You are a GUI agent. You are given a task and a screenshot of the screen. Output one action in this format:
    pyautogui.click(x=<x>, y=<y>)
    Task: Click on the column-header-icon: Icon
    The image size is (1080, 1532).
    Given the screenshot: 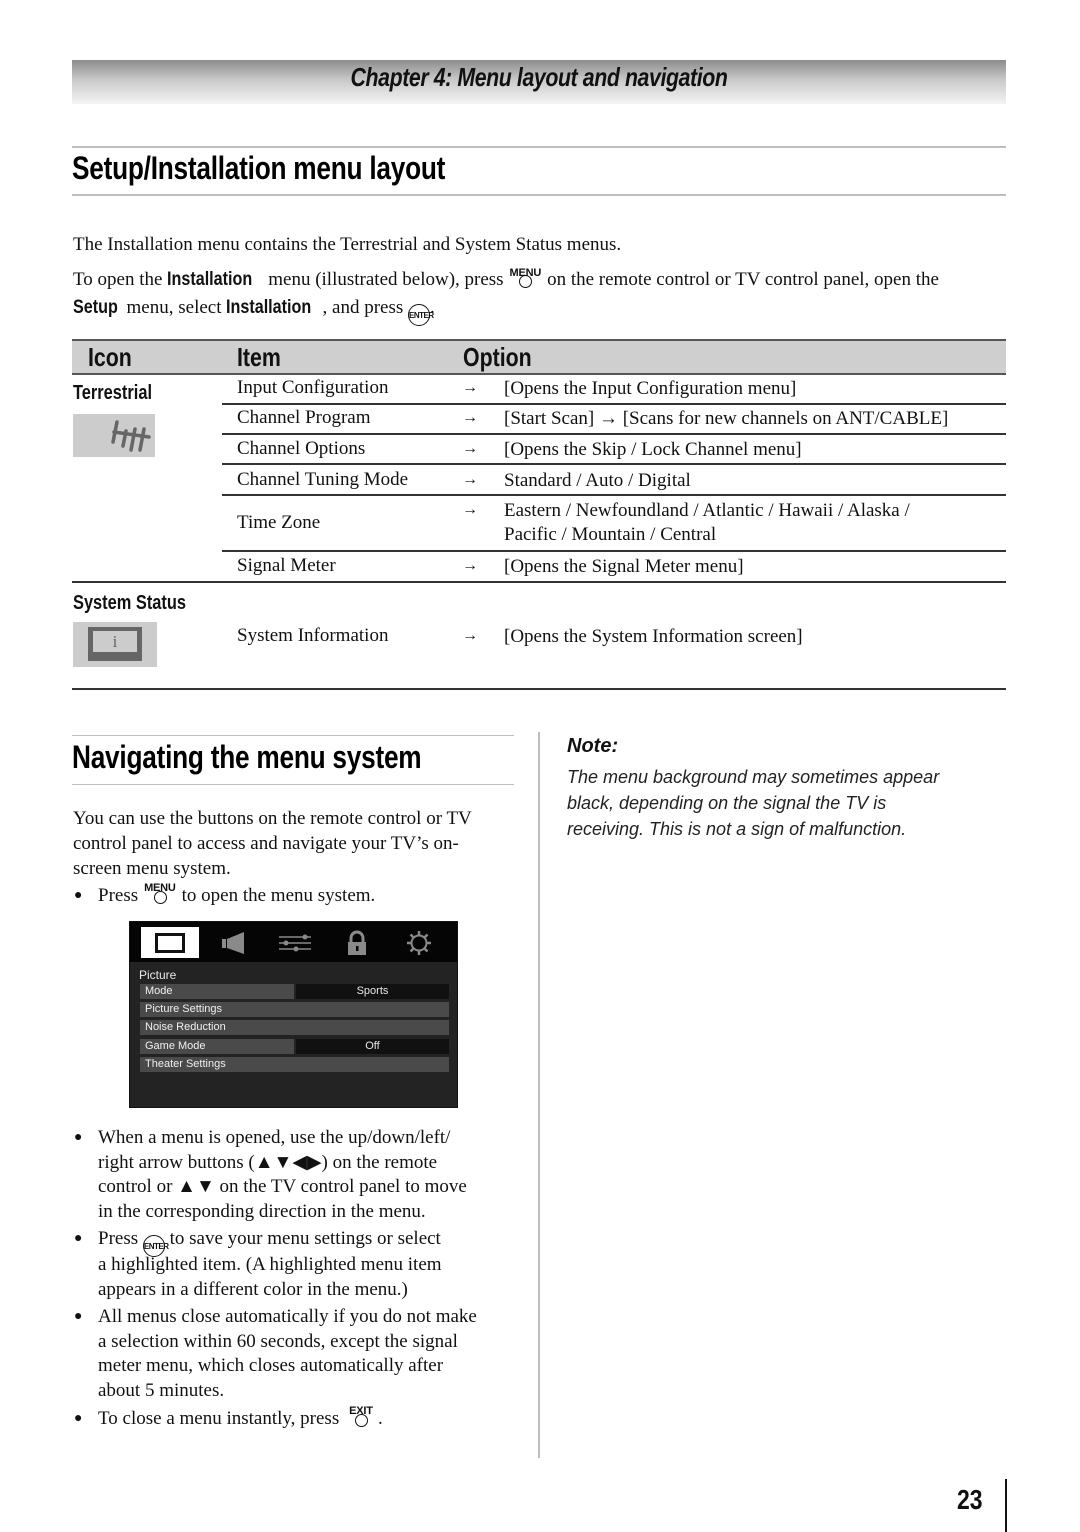 What is the action you would take?
    pyautogui.click(x=110, y=357)
    